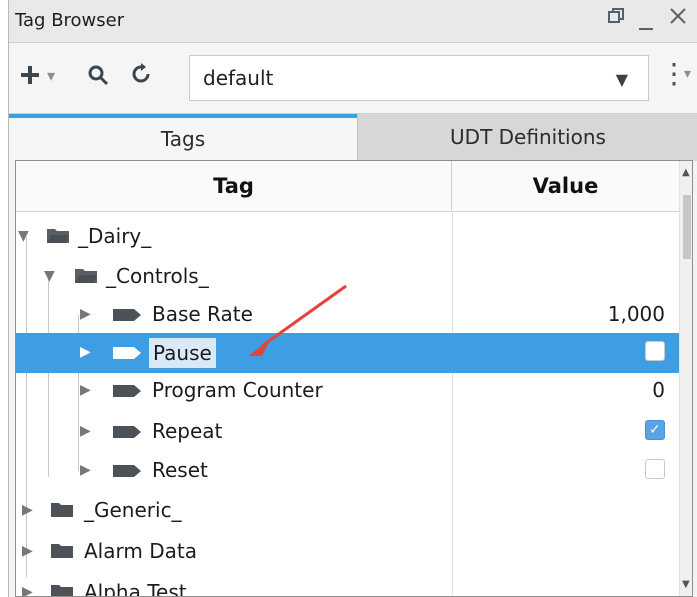 Image resolution: width=697 pixels, height=597 pixels. I want to click on check-icon: ✓, so click(655, 430).